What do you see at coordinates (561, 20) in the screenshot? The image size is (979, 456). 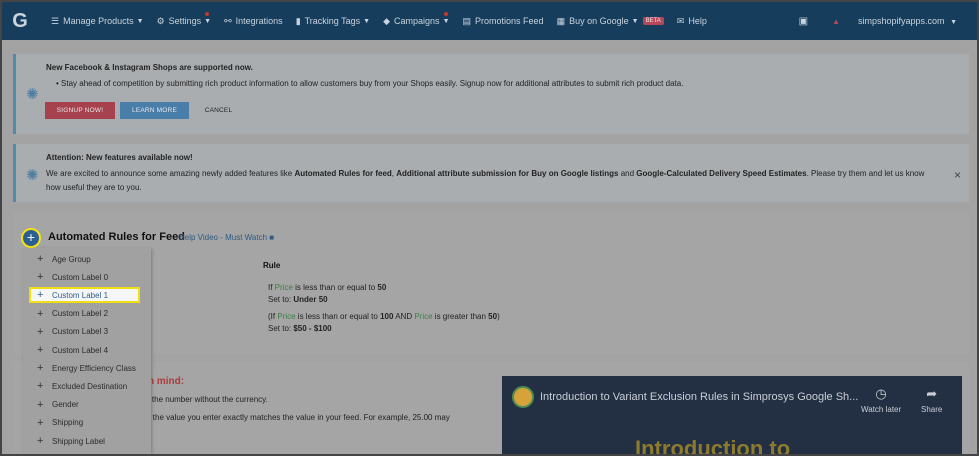 I see `cart-icon: ▦` at bounding box center [561, 20].